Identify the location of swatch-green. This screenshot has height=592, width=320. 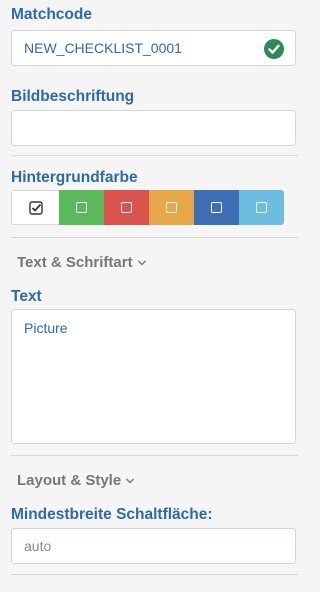
(81, 207).